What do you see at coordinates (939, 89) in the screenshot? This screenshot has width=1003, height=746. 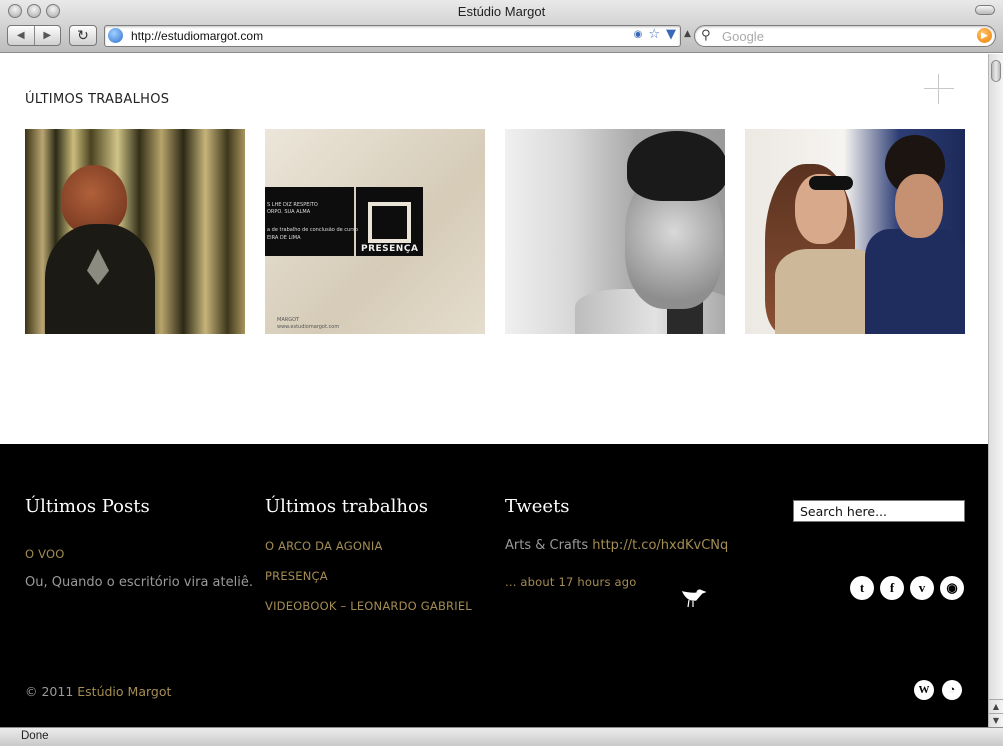 I see `plus-icon` at bounding box center [939, 89].